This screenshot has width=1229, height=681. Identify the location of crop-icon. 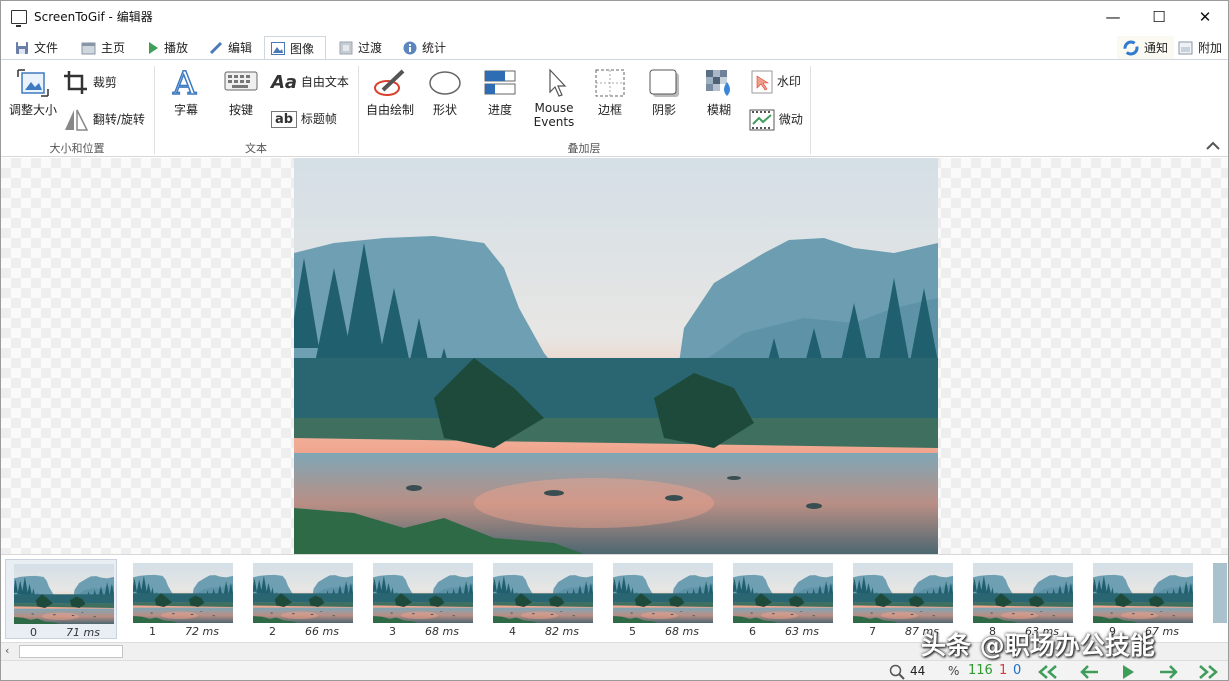
(75, 82).